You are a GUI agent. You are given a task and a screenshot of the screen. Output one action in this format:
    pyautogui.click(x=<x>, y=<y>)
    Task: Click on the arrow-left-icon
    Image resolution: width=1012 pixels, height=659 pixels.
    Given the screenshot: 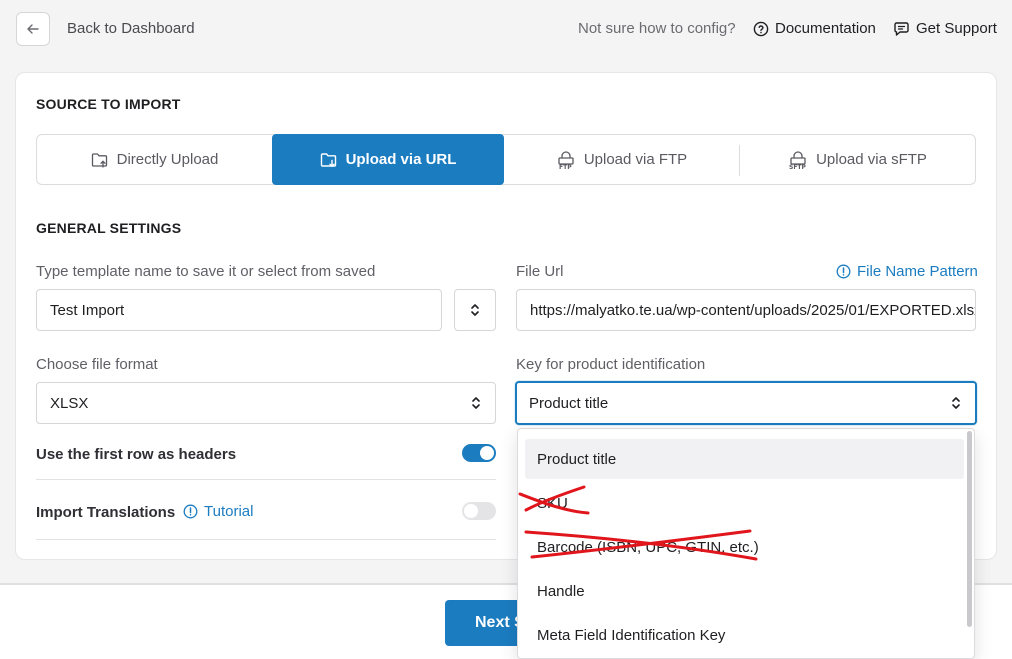 What is the action you would take?
    pyautogui.click(x=33, y=29)
    